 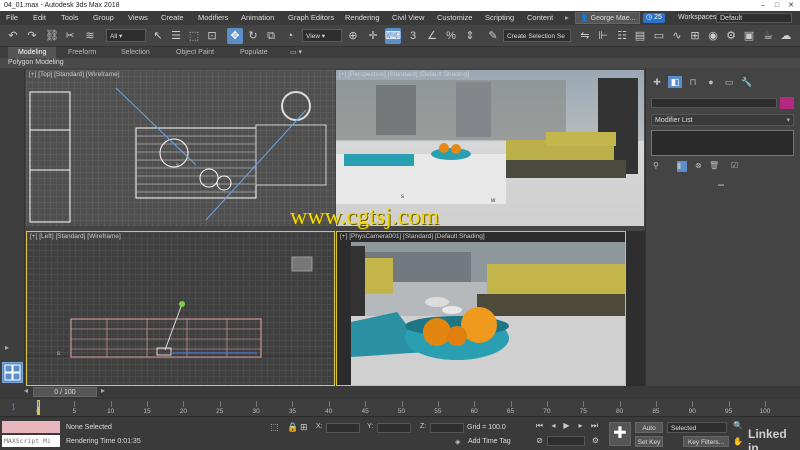 What do you see at coordinates (567, 18) in the screenshot?
I see `menu-overflow-icon: ▸` at bounding box center [567, 18].